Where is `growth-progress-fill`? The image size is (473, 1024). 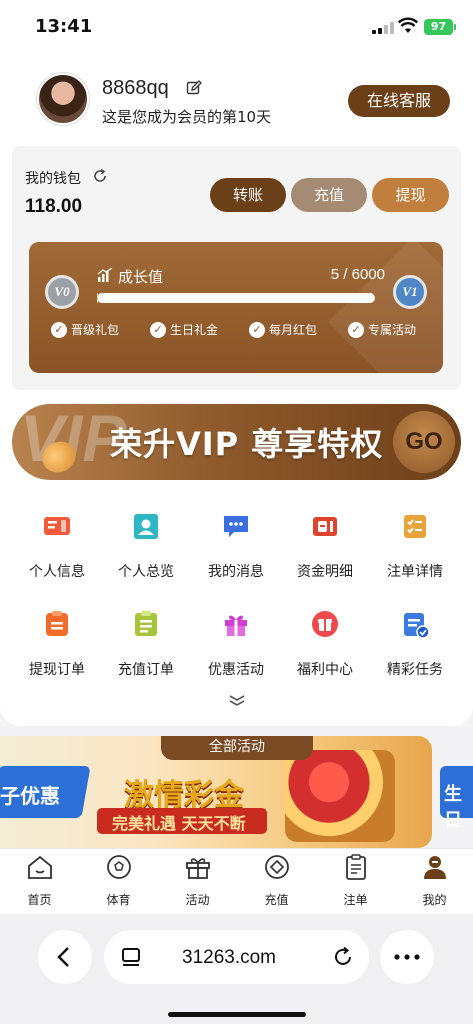
growth-progress-fill is located at coordinates (98, 298).